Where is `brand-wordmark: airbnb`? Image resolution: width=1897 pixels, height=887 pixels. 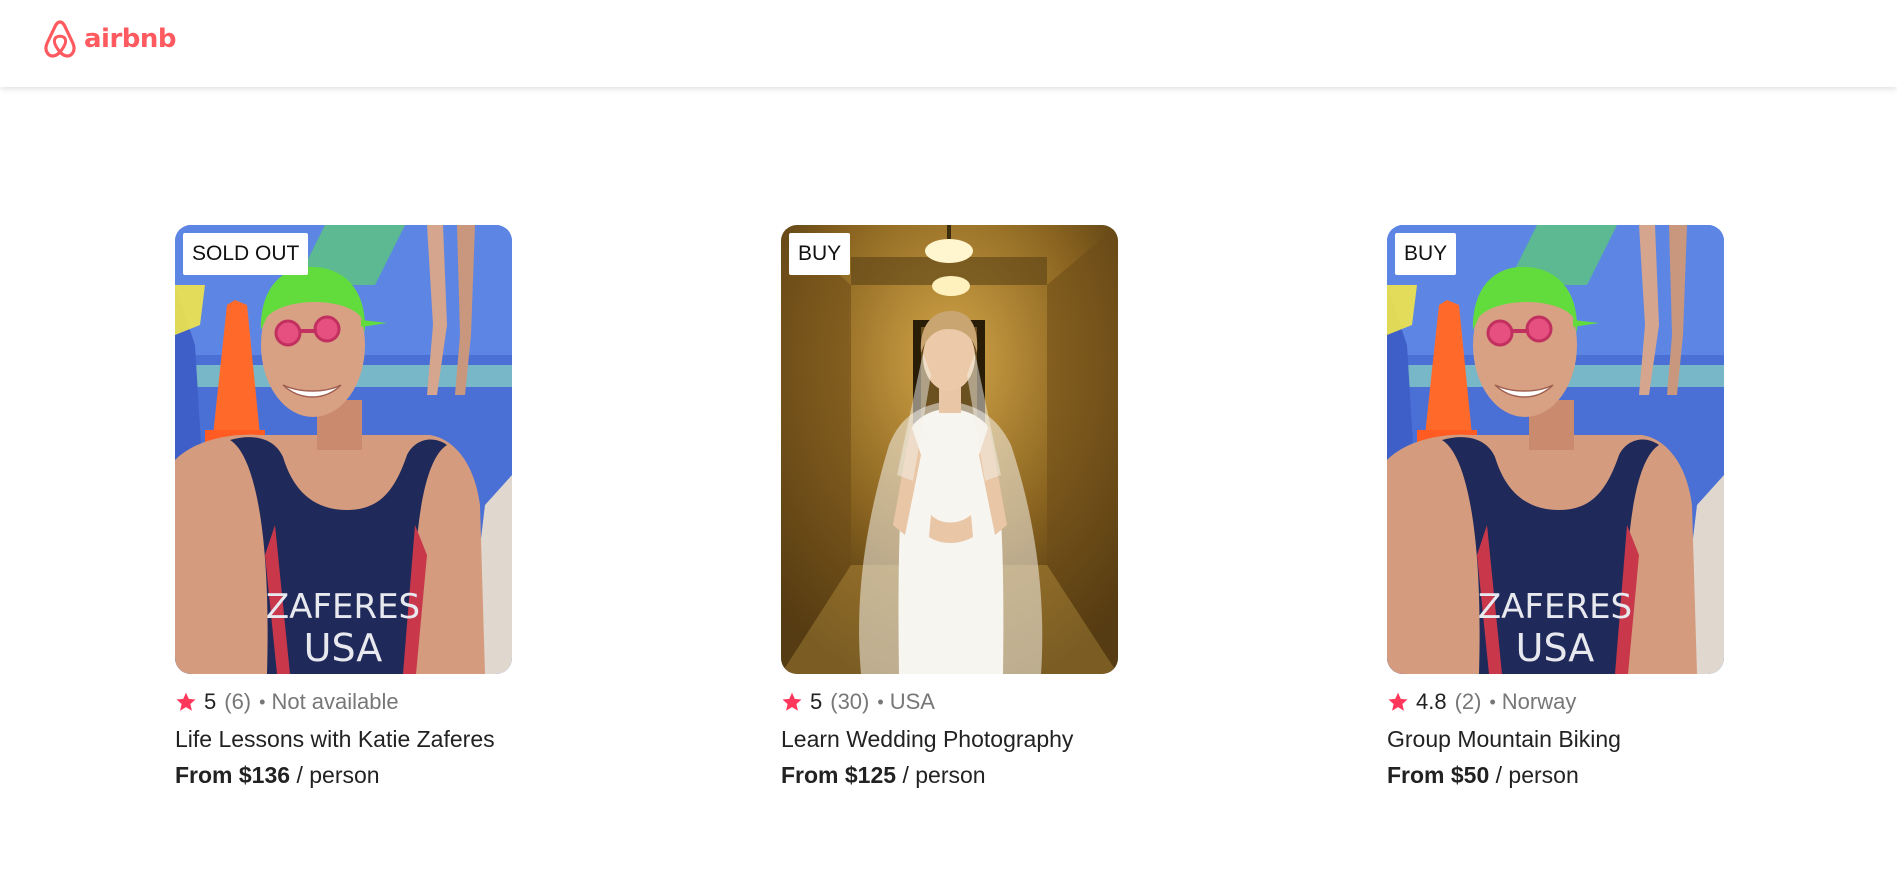 brand-wordmark: airbnb is located at coordinates (130, 39).